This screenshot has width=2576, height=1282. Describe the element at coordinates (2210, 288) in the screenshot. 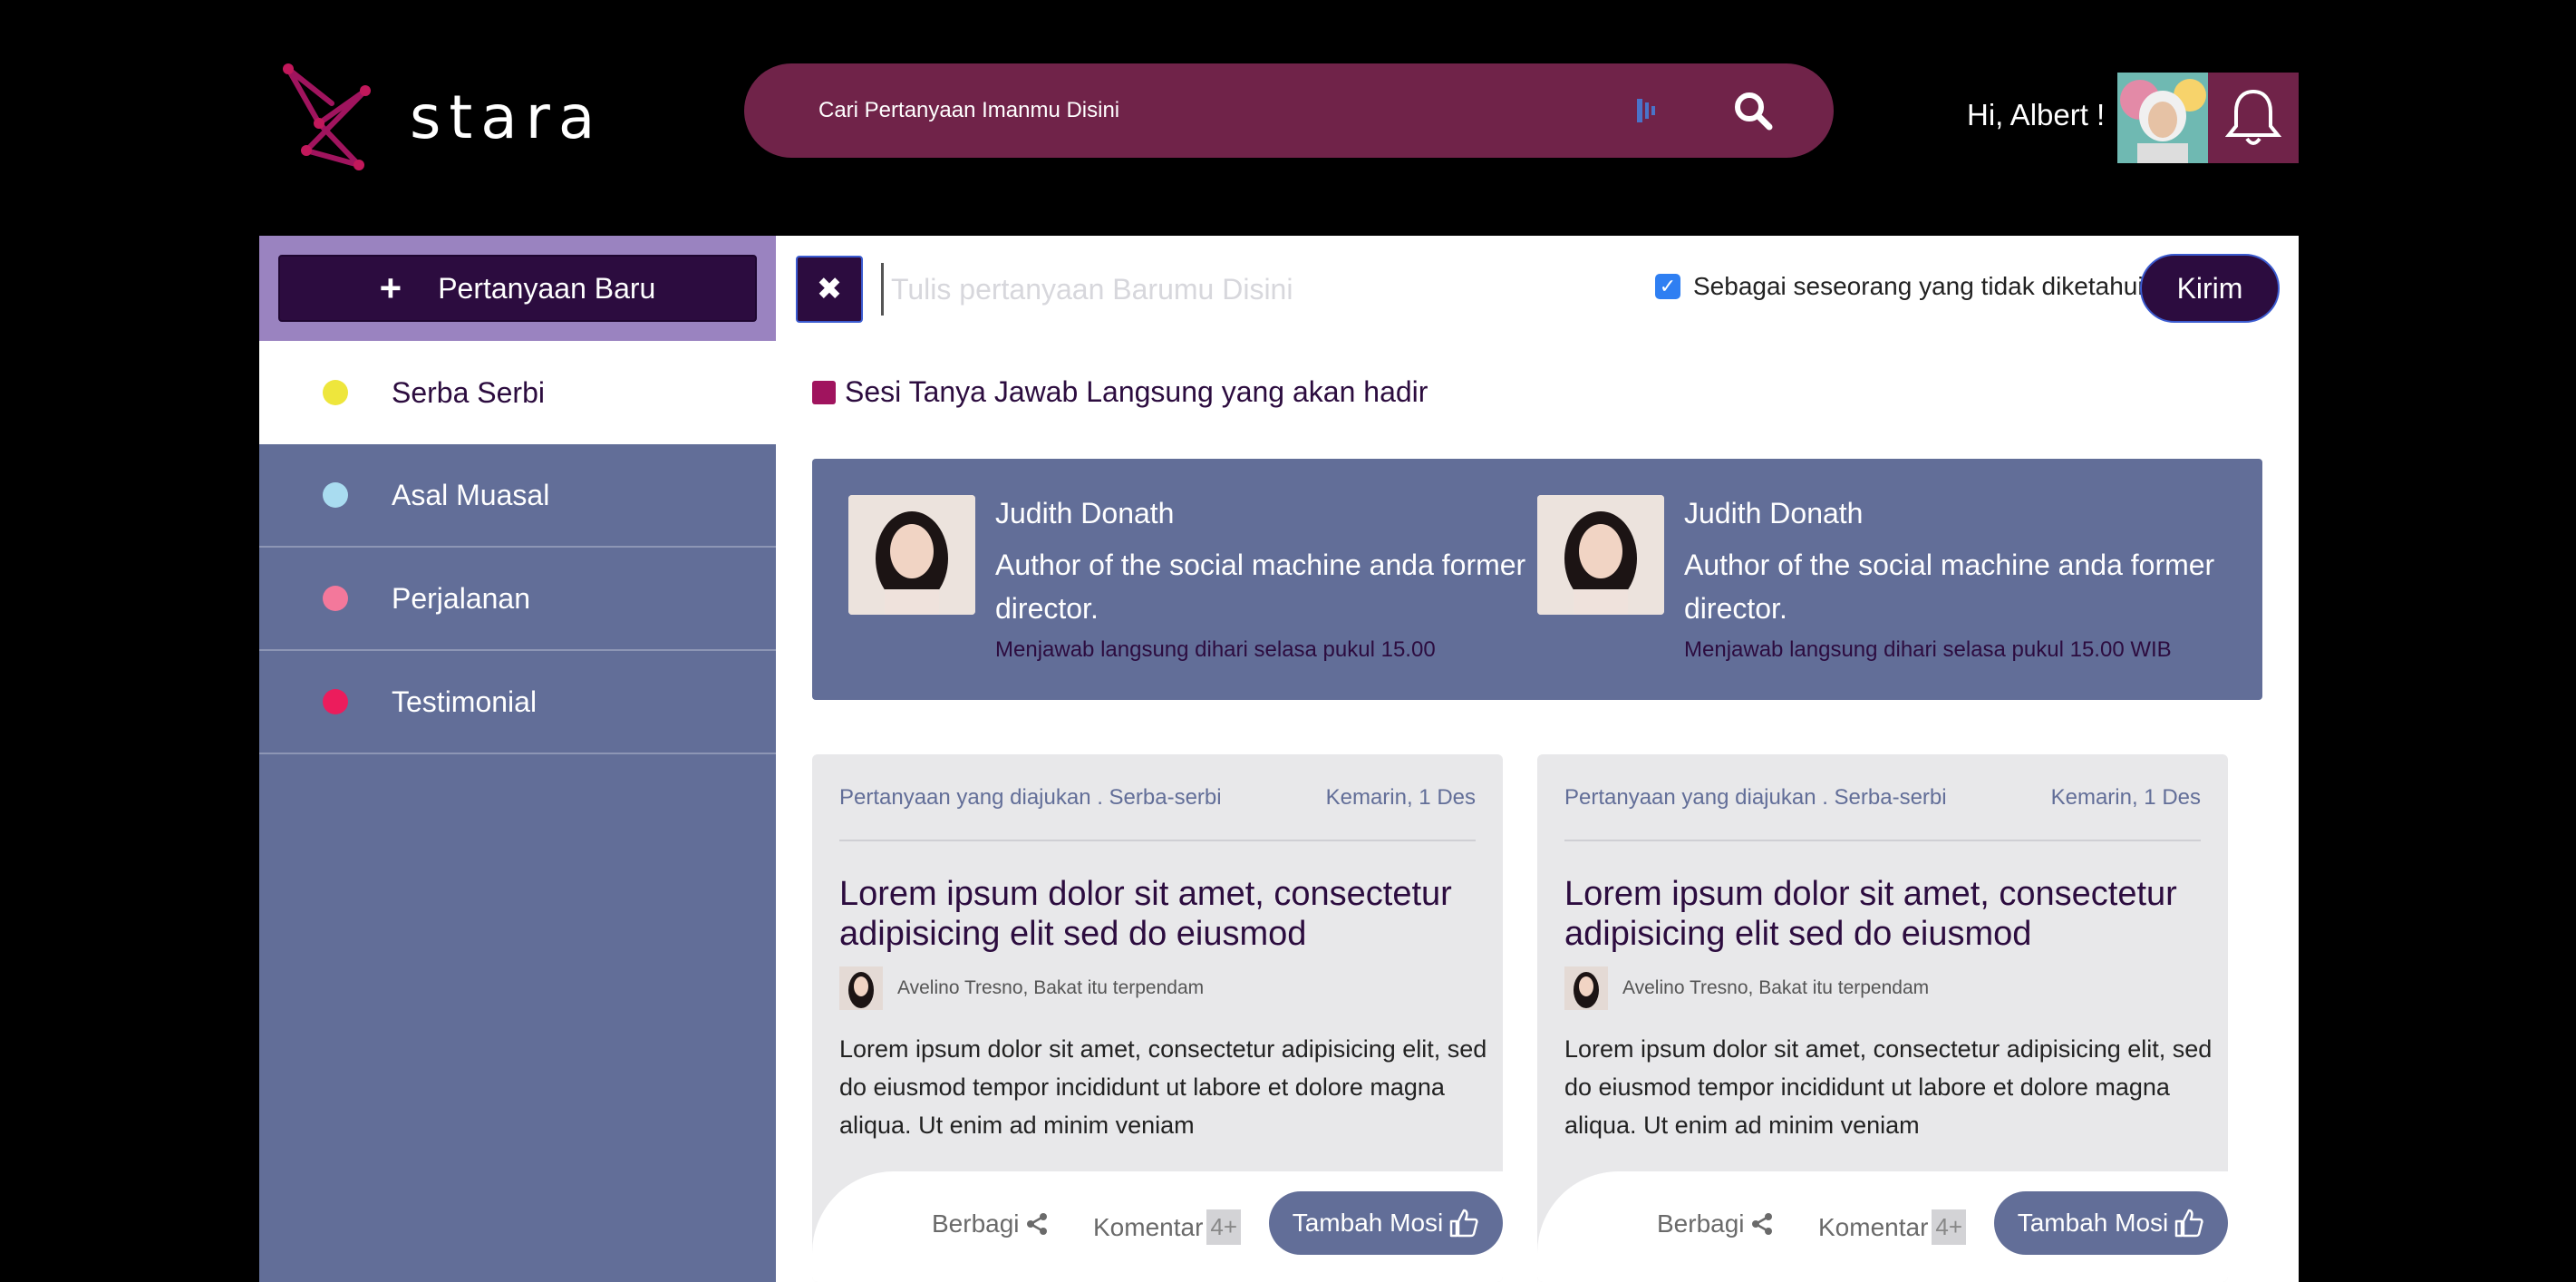

I see `send-button: Kirim` at that location.